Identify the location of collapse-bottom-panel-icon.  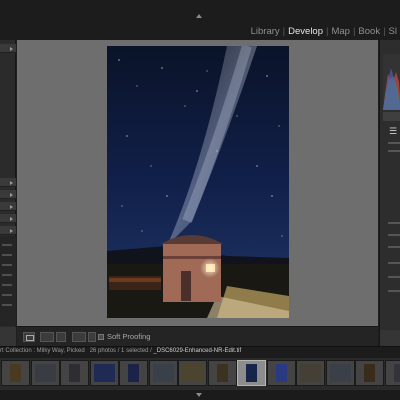
(199, 395).